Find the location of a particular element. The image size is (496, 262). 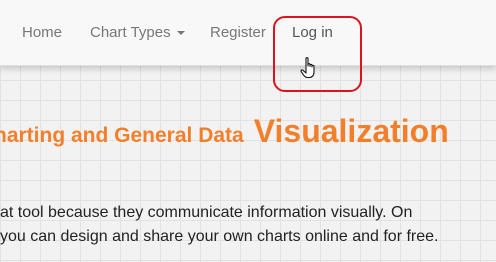

headline-prefix: harting and General Data is located at coordinates (122, 135).